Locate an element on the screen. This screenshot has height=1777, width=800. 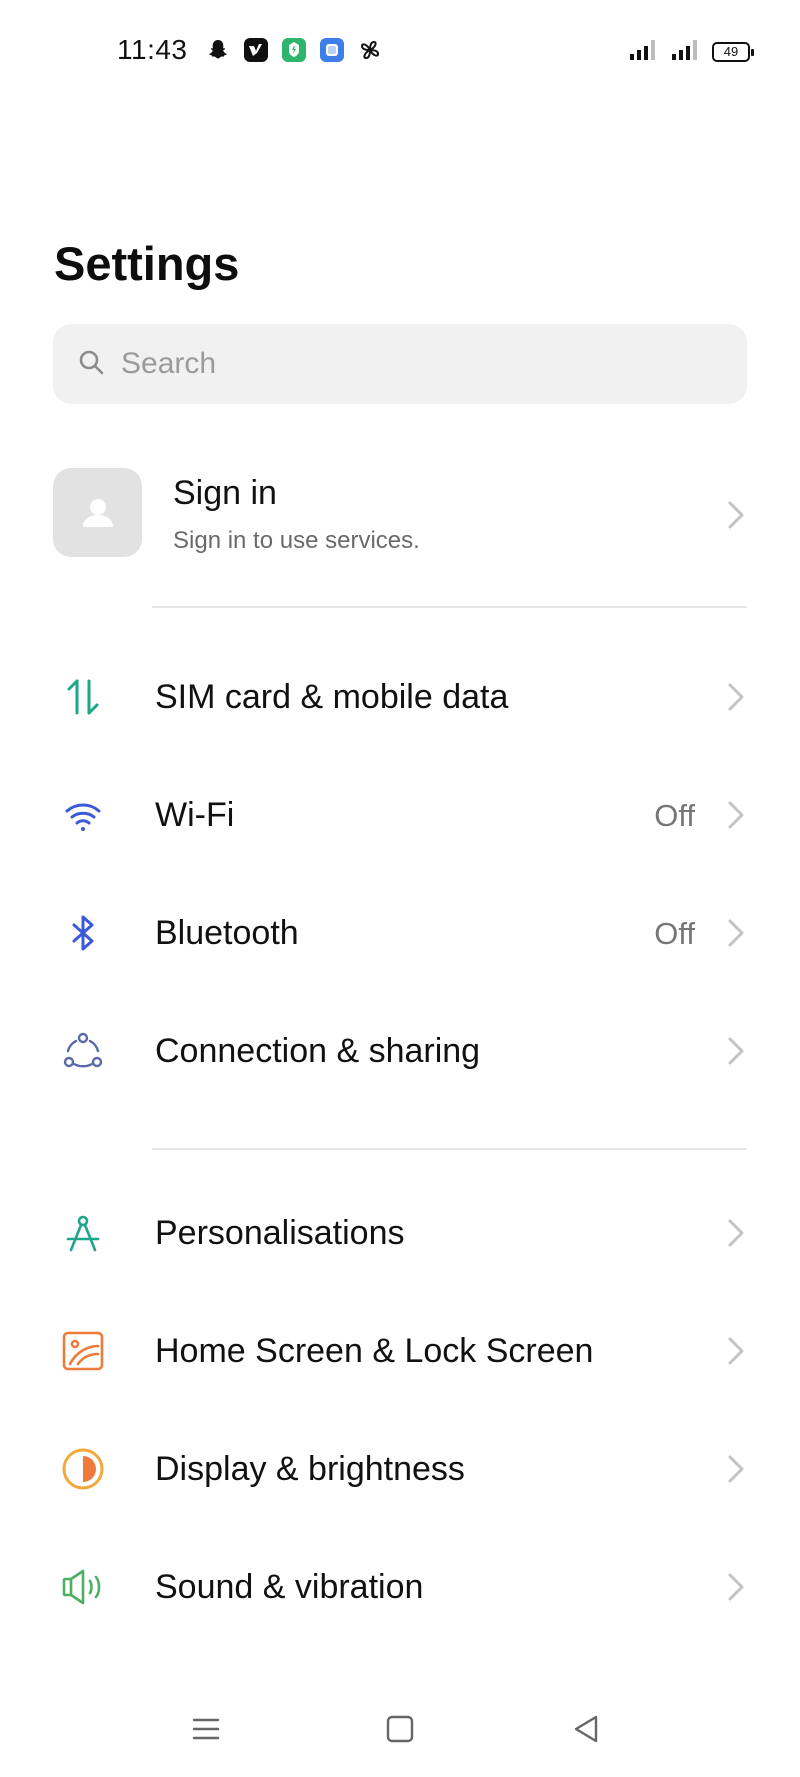
search-input is located at coordinates (401, 364).